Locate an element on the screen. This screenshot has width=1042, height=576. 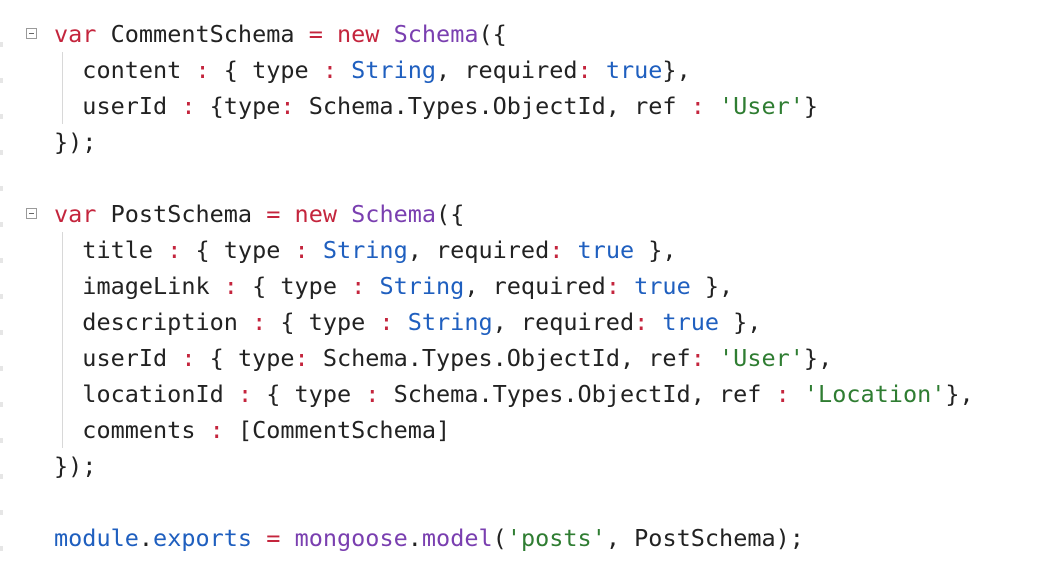
code-line: var CommentSchema = new Schema({ is located at coordinates (280, 34).